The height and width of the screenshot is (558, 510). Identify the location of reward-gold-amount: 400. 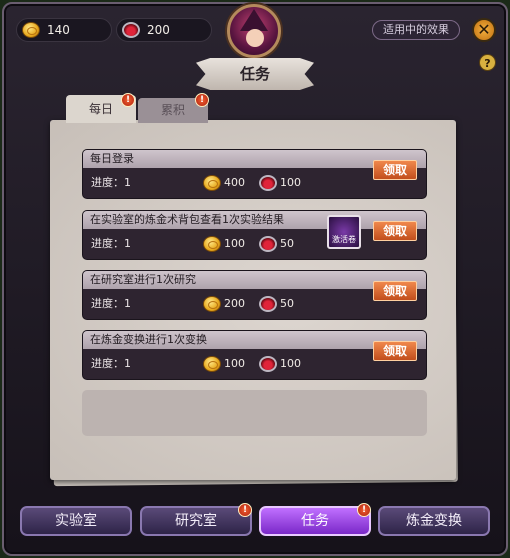
(234, 182).